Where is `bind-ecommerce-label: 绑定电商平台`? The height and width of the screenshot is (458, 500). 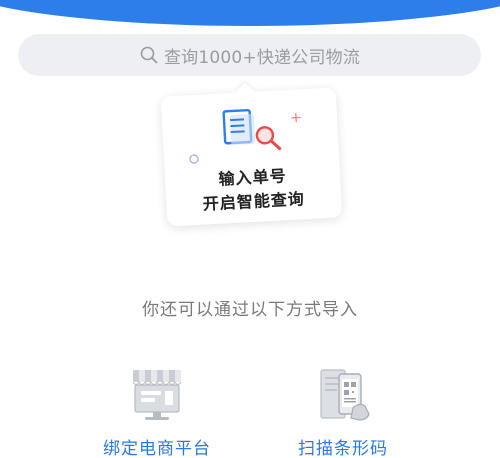 bind-ecommerce-label: 绑定电商平台 is located at coordinates (157, 448).